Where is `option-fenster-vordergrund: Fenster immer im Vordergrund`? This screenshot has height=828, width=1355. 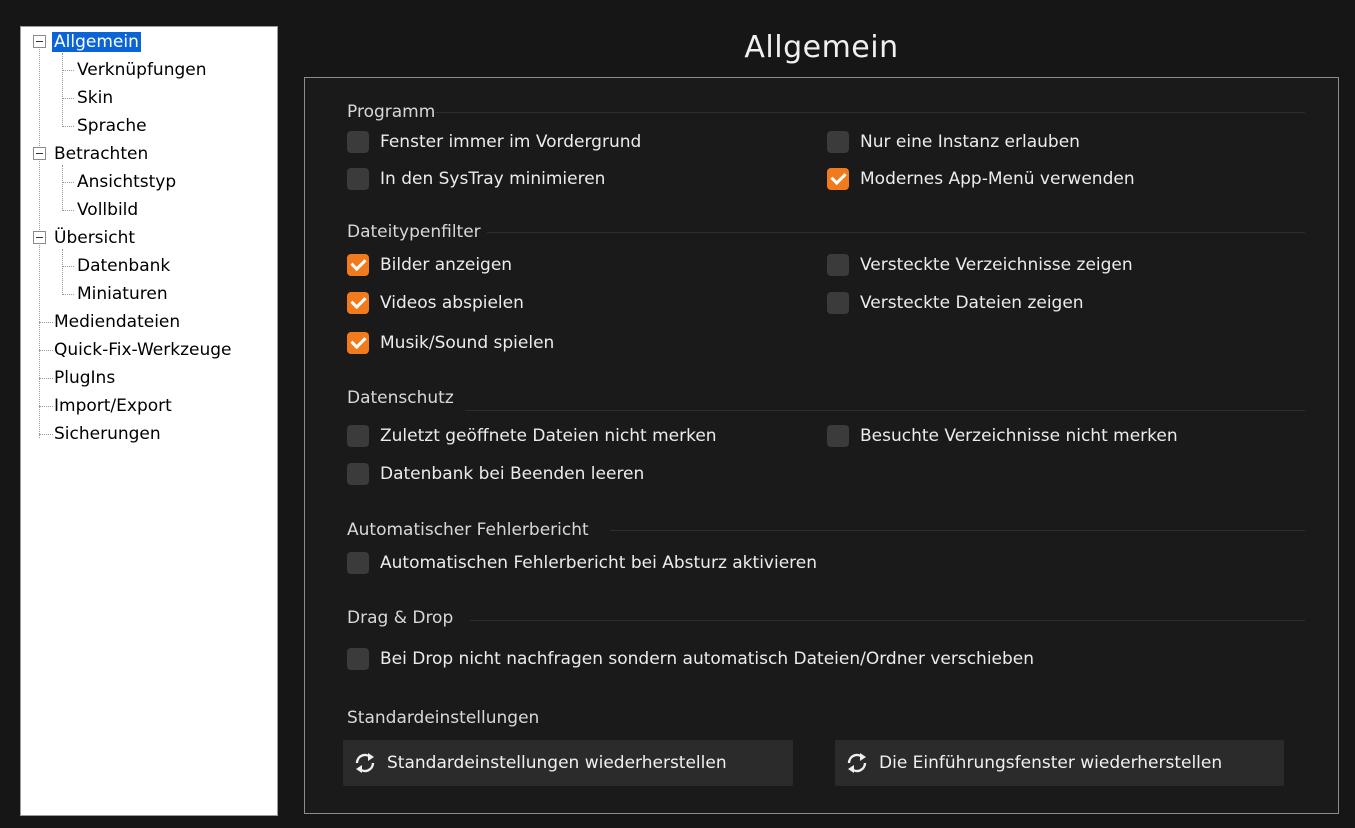
option-fenster-vordergrund: Fenster immer im Vordergrund is located at coordinates (494, 142).